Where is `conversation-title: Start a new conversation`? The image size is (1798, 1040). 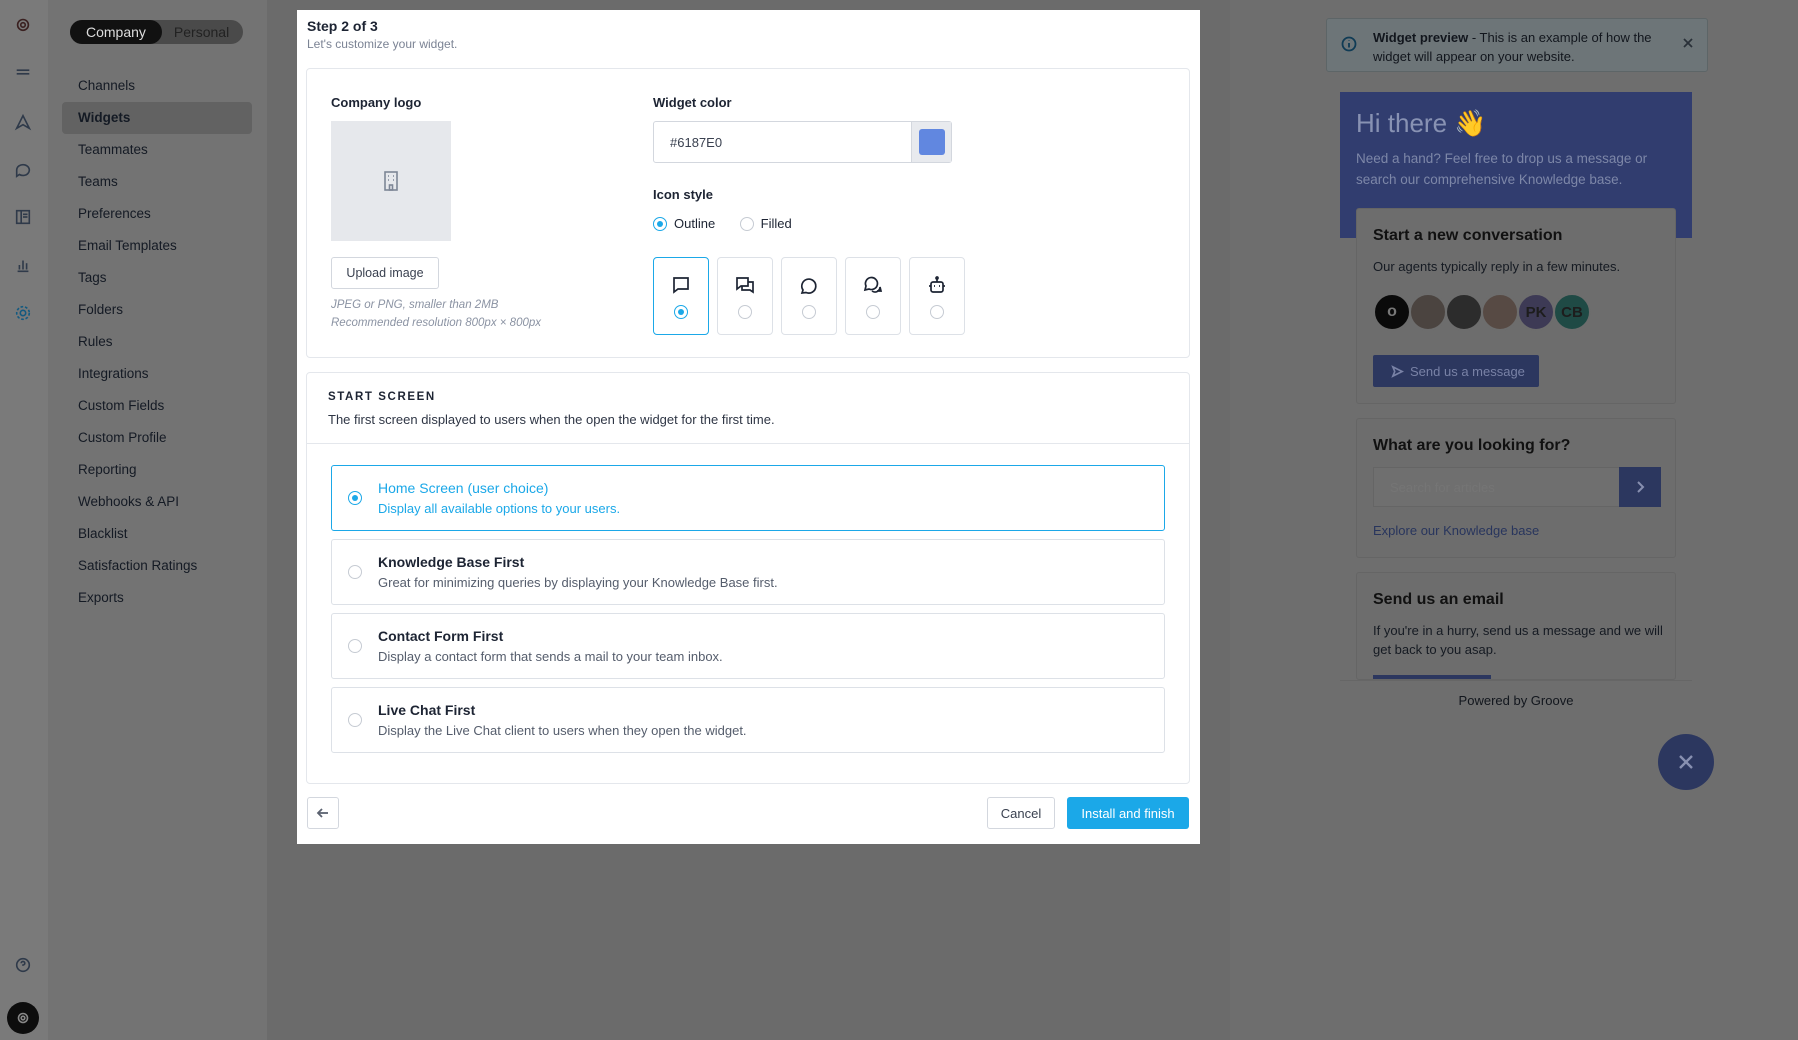
conversation-title: Start a new conversation is located at coordinates (1468, 235).